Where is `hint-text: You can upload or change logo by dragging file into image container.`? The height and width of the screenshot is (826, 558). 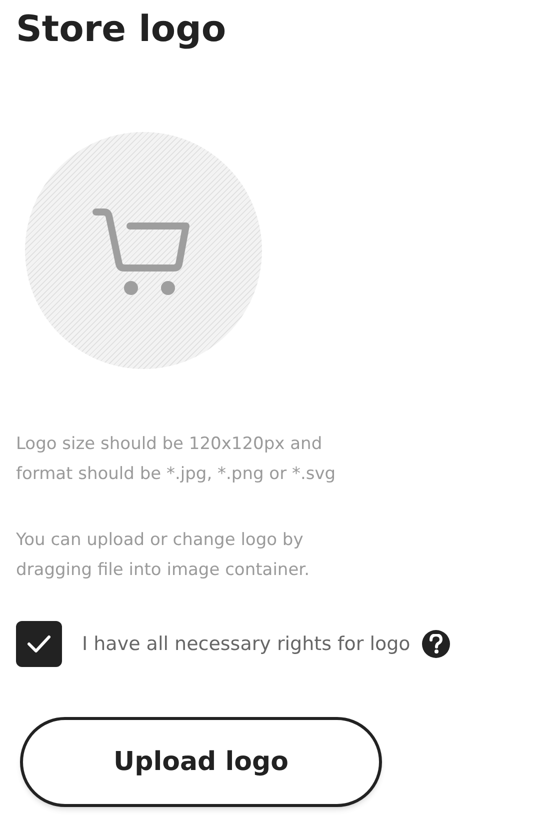
hint-text: You can upload or change logo by dragging file into image container. is located at coordinates (163, 555).